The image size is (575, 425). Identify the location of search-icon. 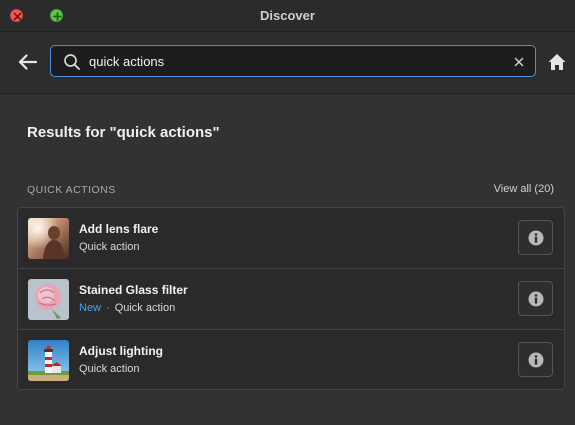
(72, 62).